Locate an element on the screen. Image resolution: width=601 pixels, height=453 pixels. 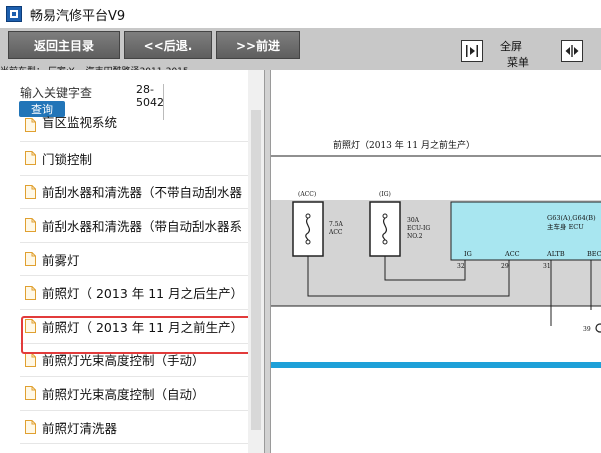
window-title: 畅易汽修平台V9 is located at coordinates (78, 16).